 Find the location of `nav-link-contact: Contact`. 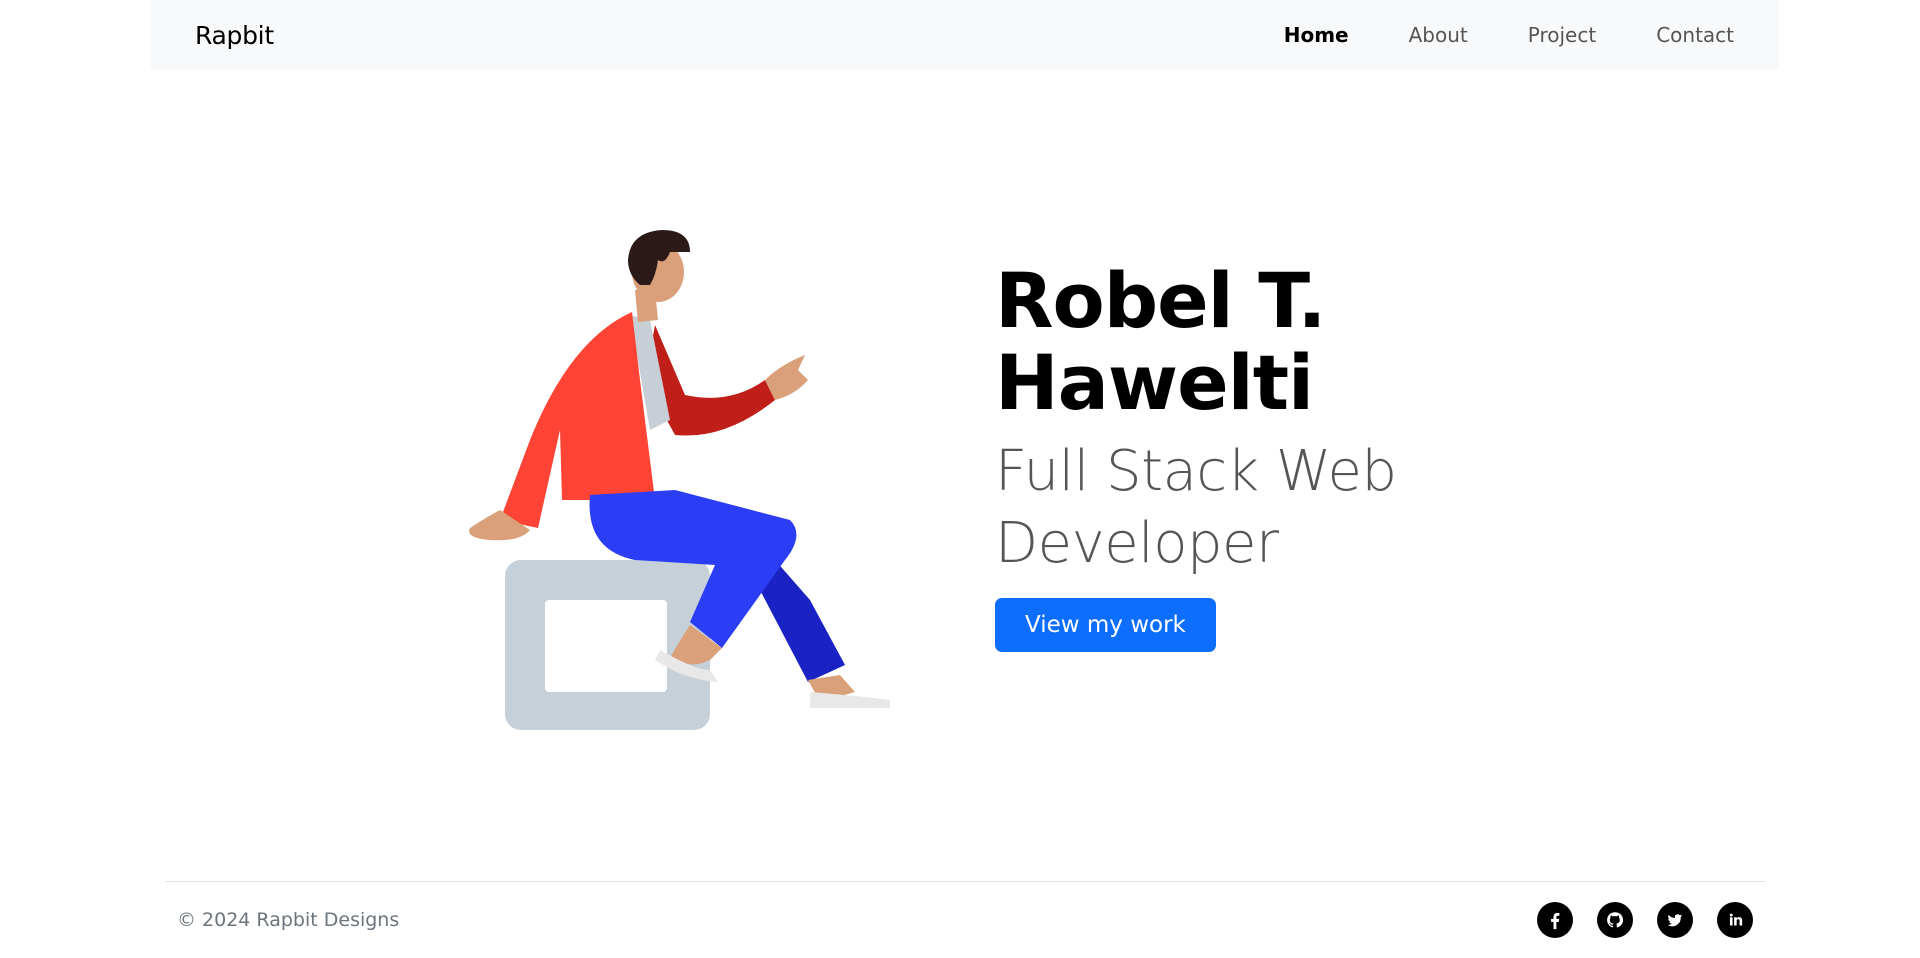

nav-link-contact: Contact is located at coordinates (1680, 35).